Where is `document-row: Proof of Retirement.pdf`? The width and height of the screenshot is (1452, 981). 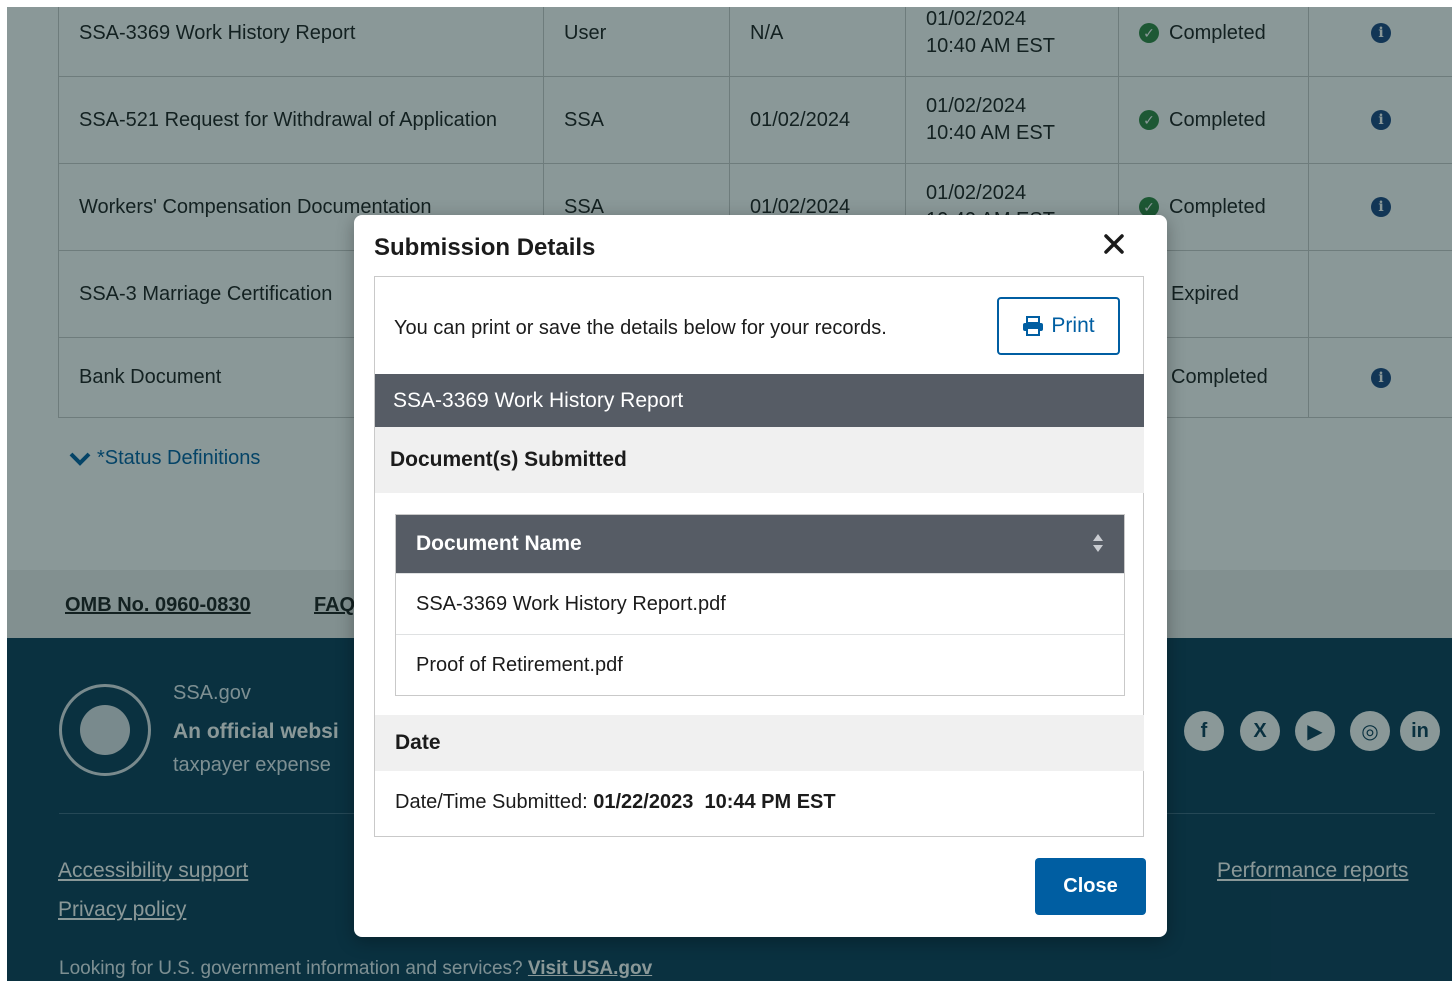
document-row: Proof of Retirement.pdf is located at coordinates (760, 664).